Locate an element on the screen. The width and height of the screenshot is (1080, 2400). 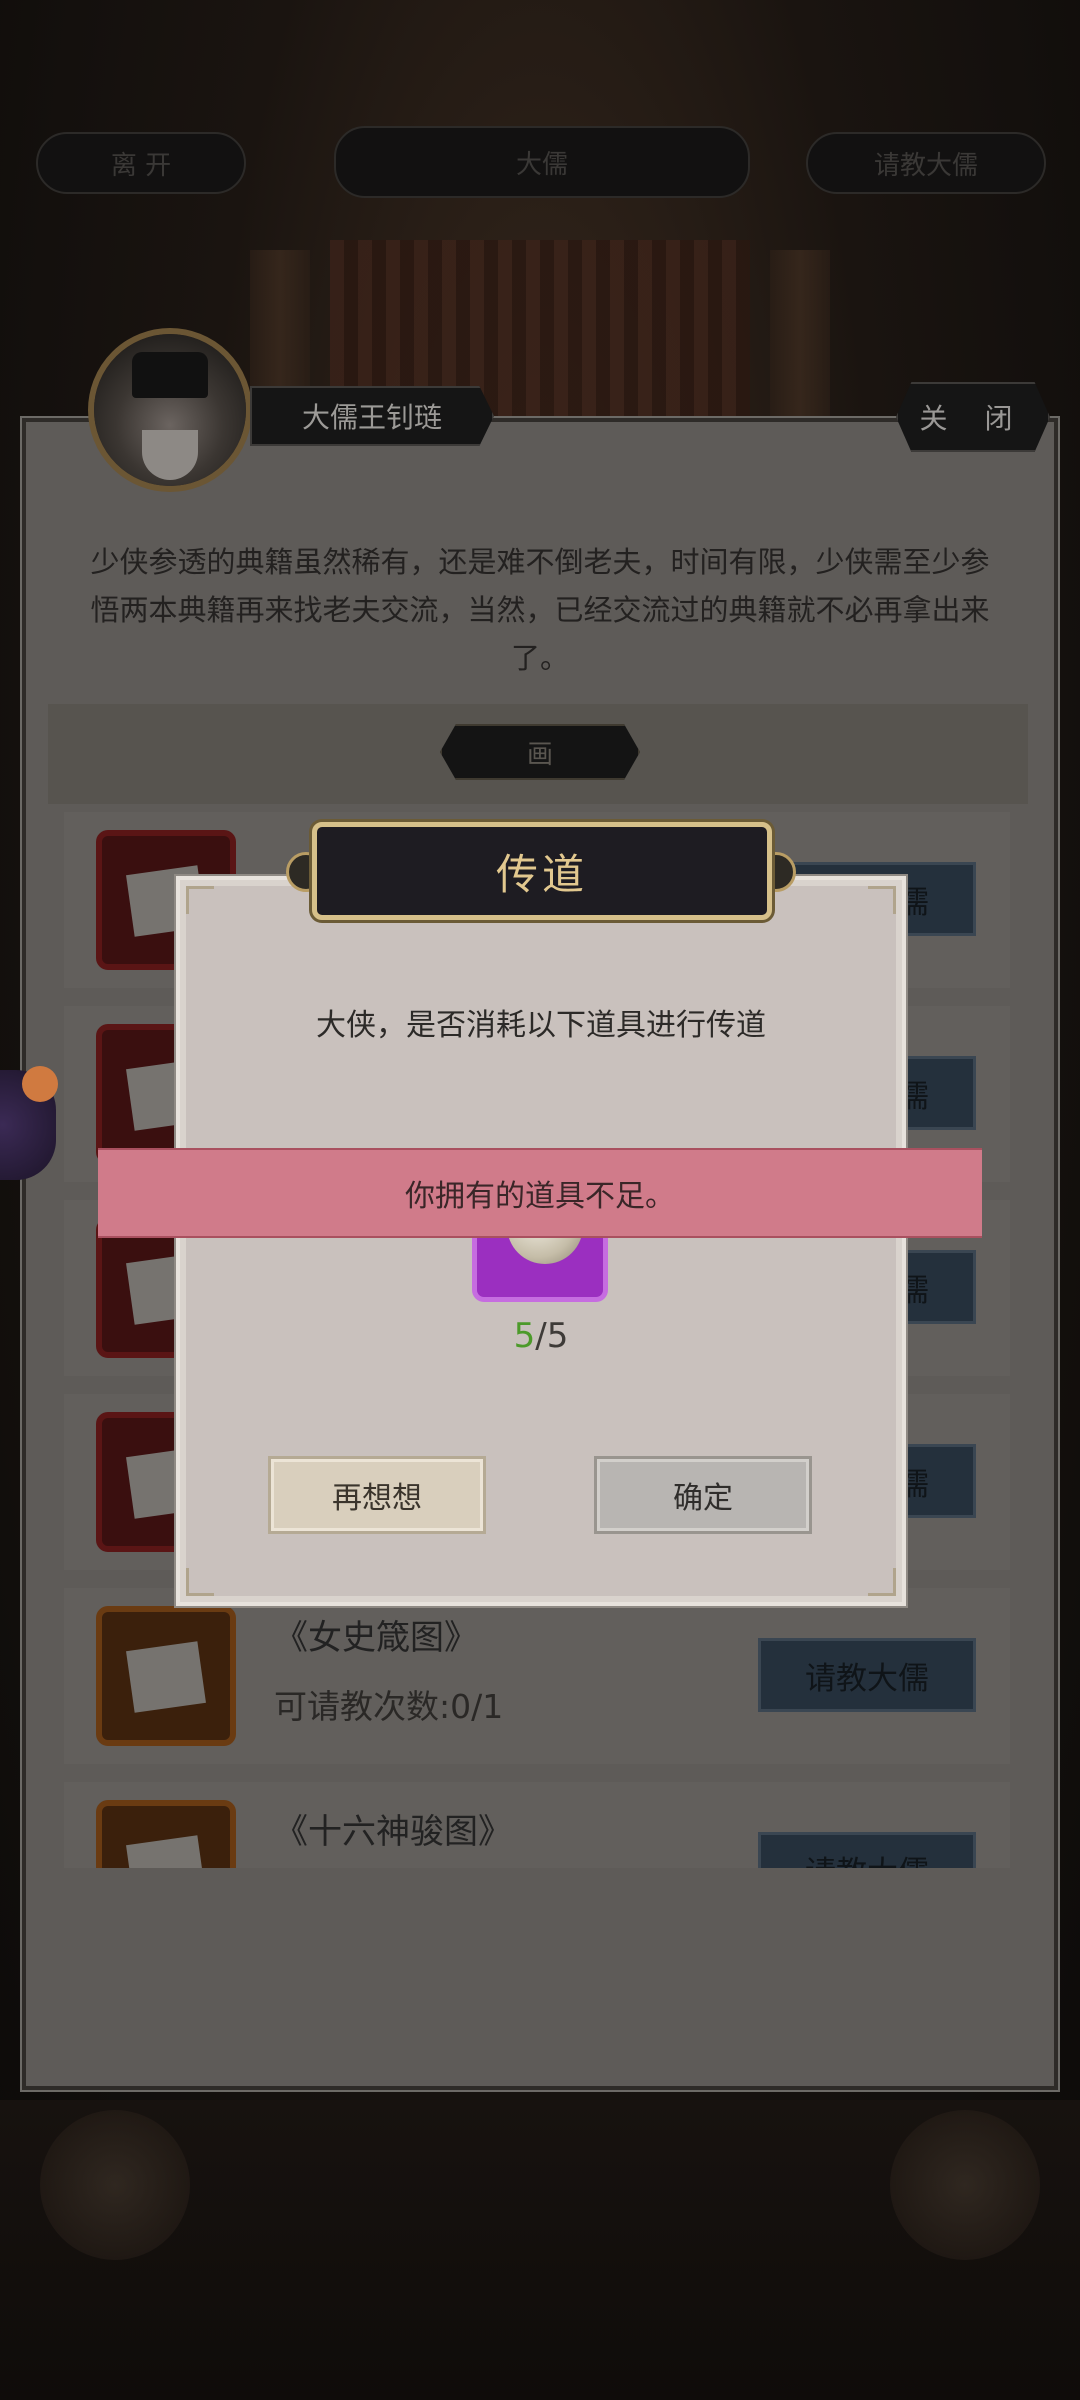
confirm-button: 确定 is located at coordinates (703, 1495).